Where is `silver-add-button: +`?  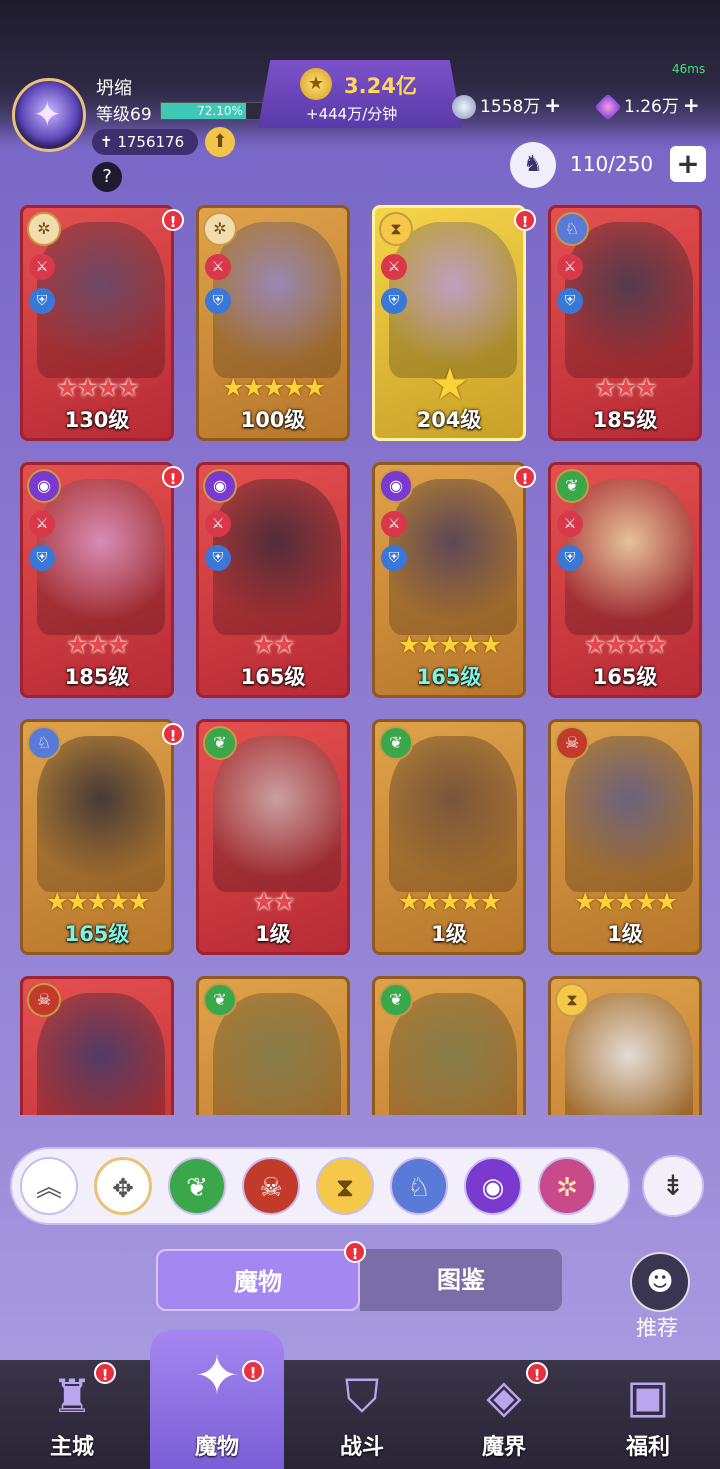 silver-add-button: + is located at coordinates (552, 105).